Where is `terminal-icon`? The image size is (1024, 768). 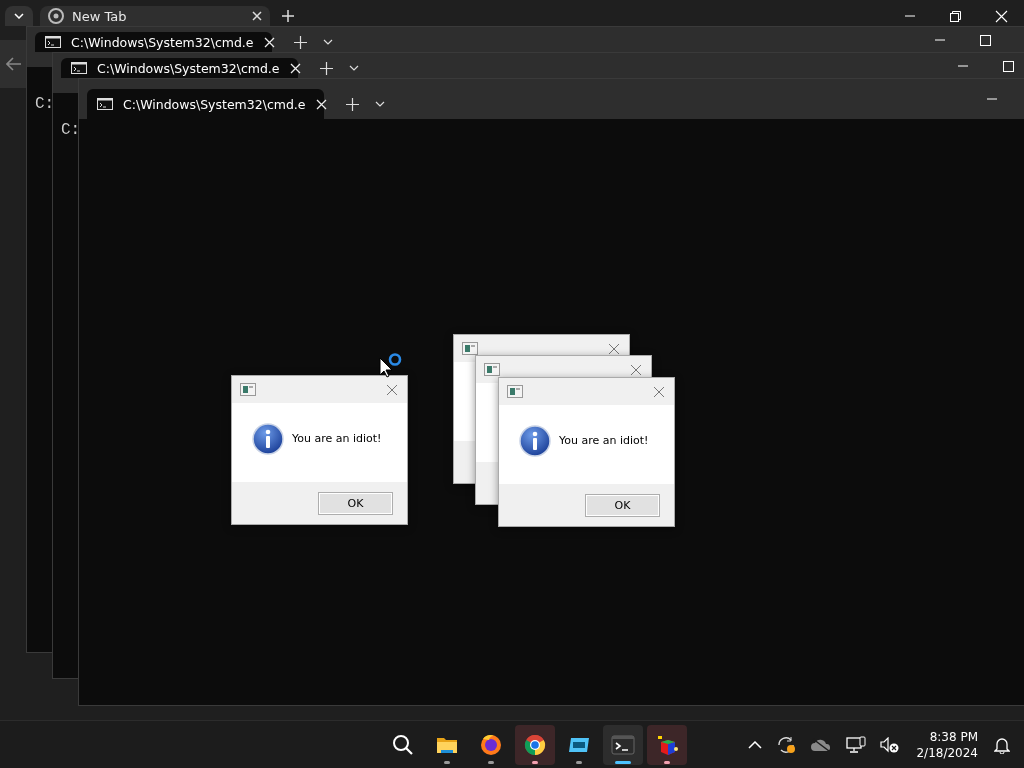
terminal-icon is located at coordinates (623, 744).